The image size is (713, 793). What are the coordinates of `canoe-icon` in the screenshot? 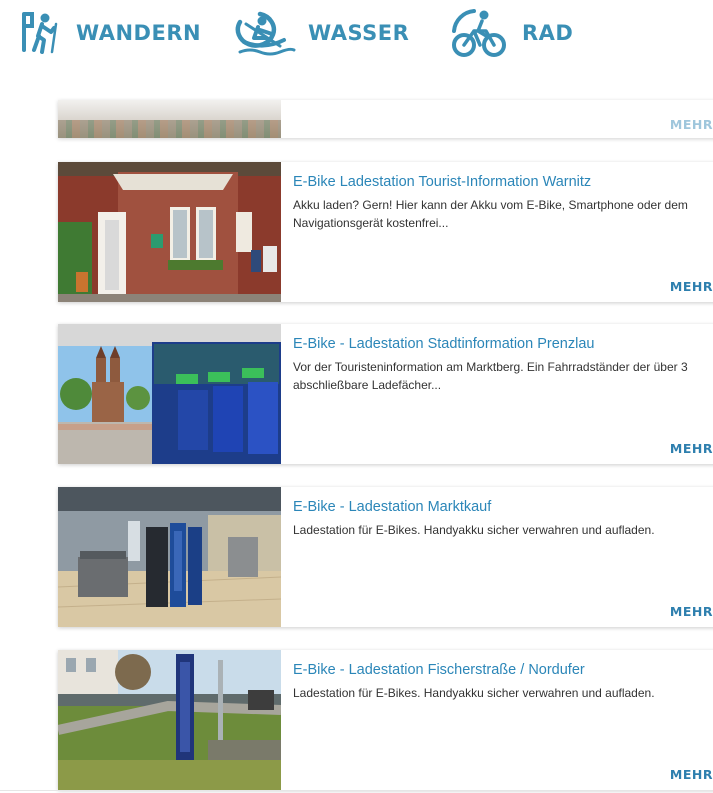 It's located at (263, 33).